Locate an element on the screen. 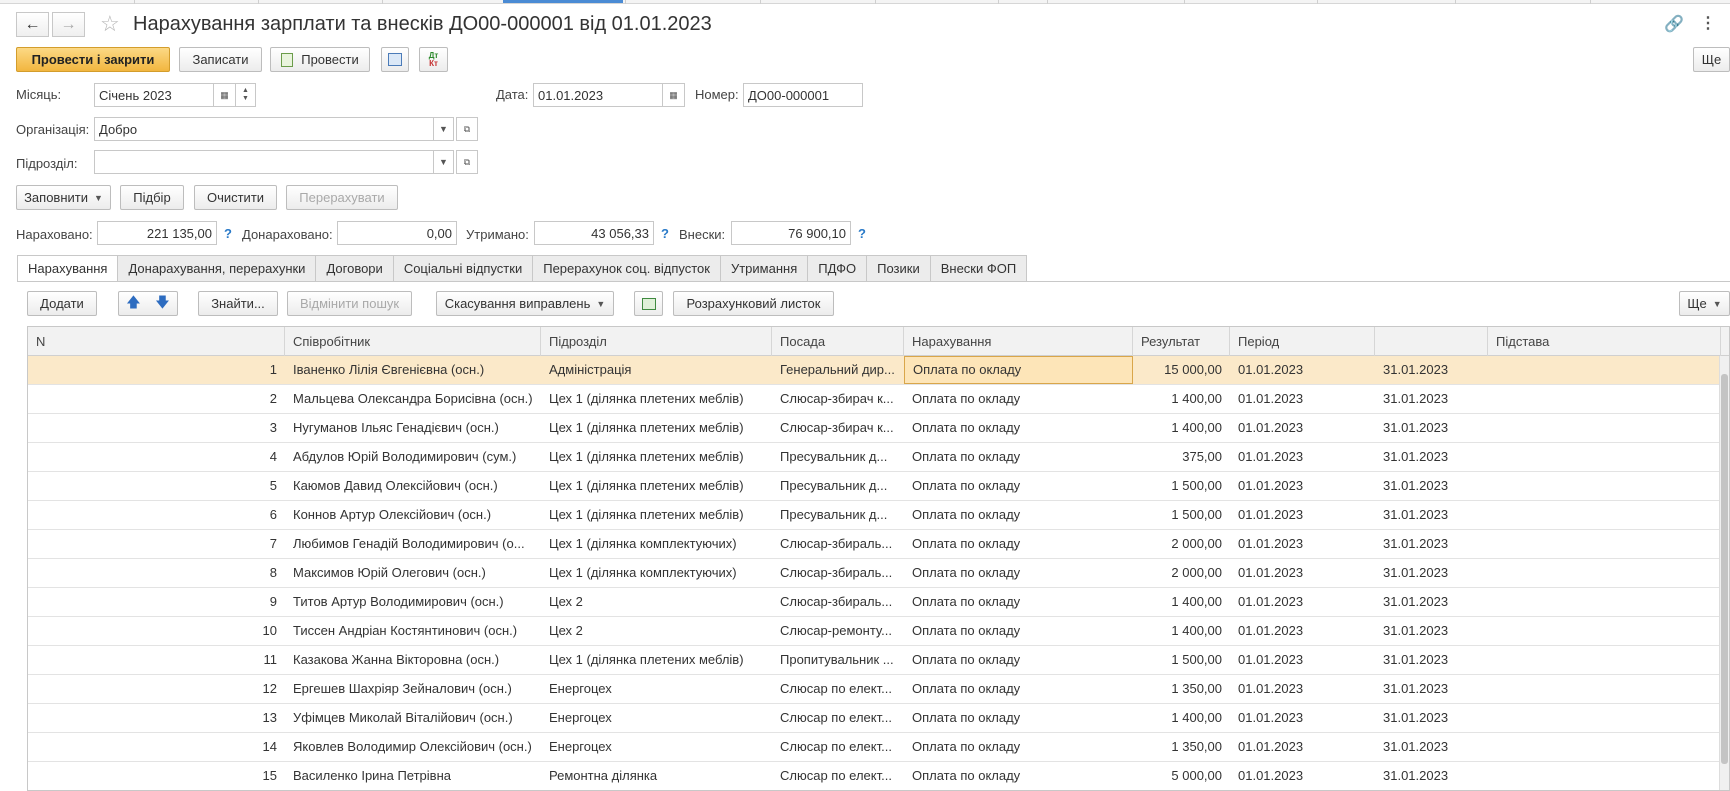 This screenshot has height=791, width=1730. tab-contracts: Договори is located at coordinates (355, 268).